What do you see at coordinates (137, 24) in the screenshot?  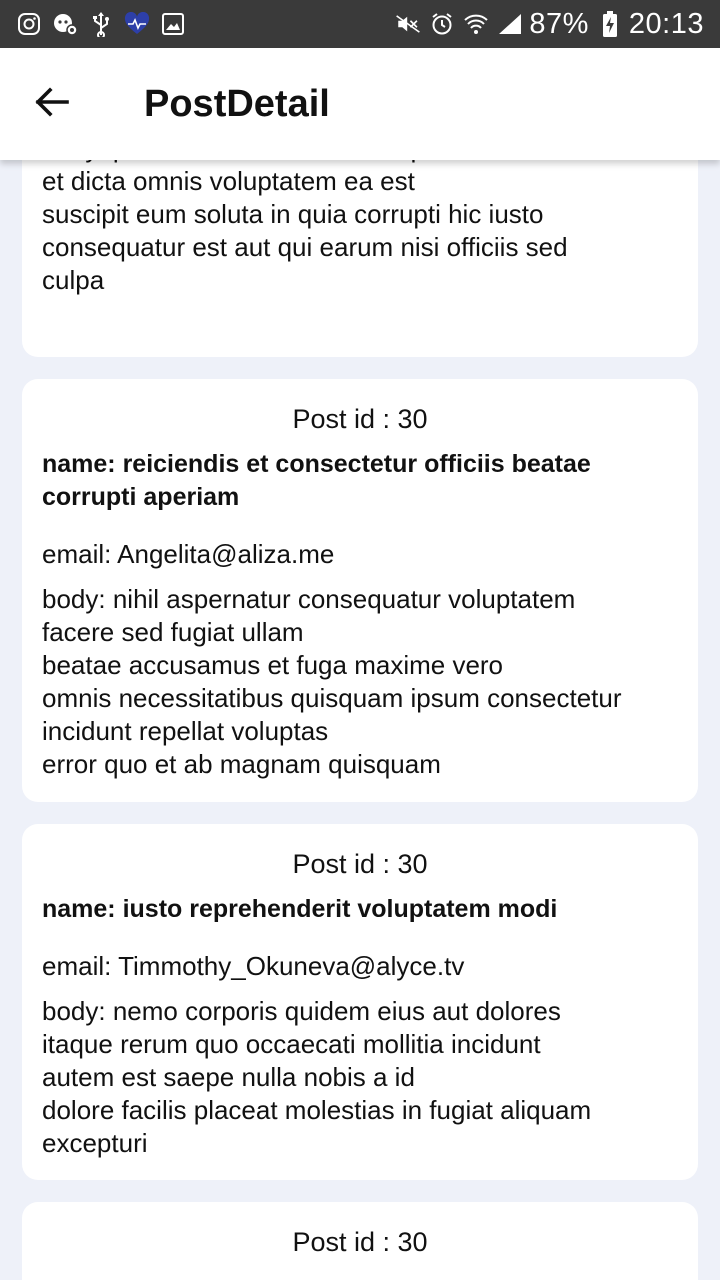 I see `health-icon` at bounding box center [137, 24].